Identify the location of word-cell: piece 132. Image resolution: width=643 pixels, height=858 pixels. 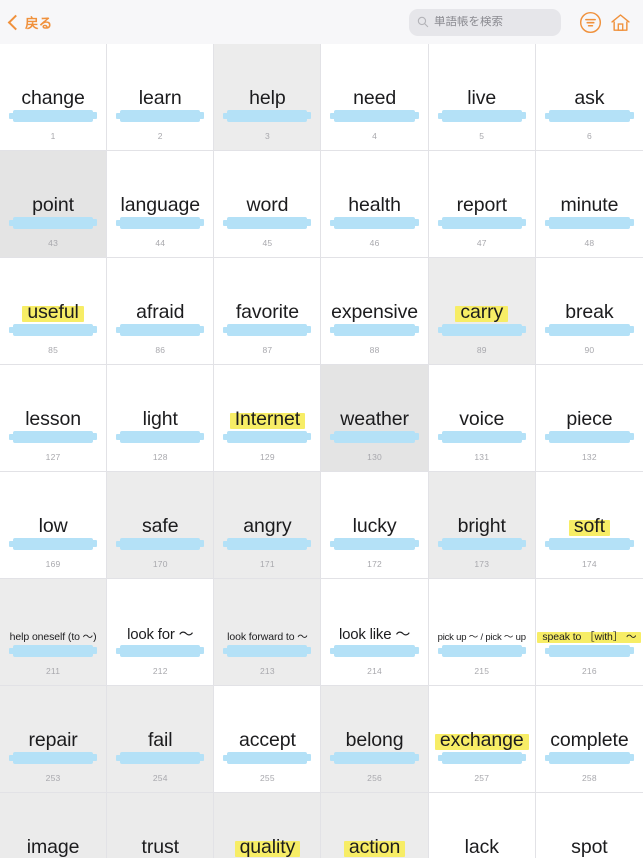
(589, 418).